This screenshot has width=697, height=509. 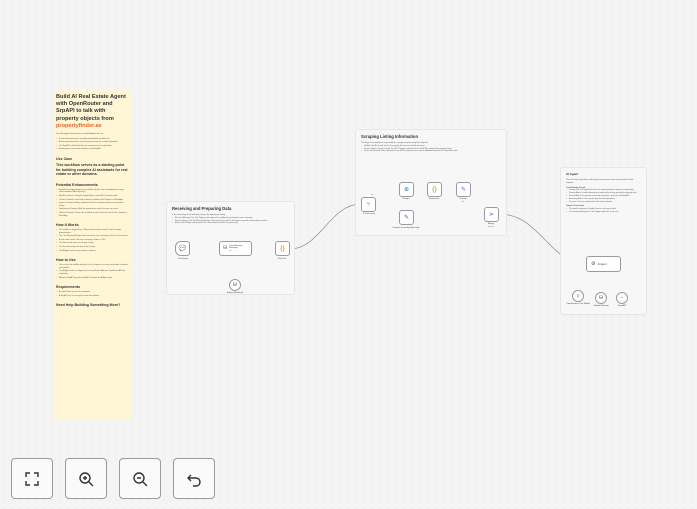 What do you see at coordinates (77, 184) in the screenshot?
I see `enhancements-heading: Potential Enhancements` at bounding box center [77, 184].